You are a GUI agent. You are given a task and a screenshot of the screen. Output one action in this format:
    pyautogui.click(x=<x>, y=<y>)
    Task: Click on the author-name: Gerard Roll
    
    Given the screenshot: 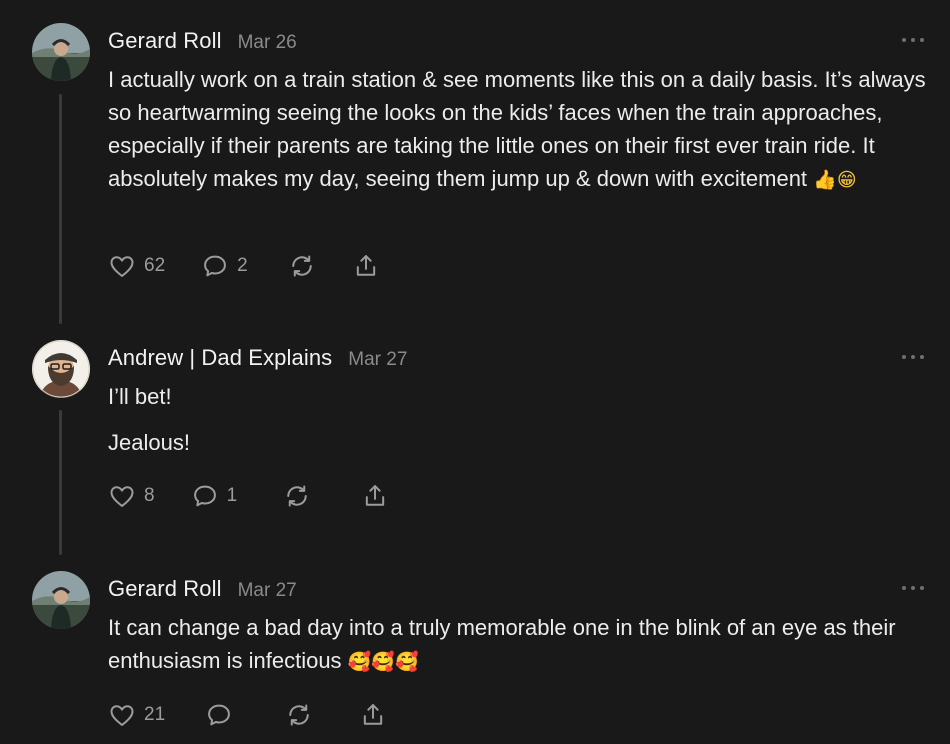 What is the action you would take?
    pyautogui.click(x=165, y=589)
    